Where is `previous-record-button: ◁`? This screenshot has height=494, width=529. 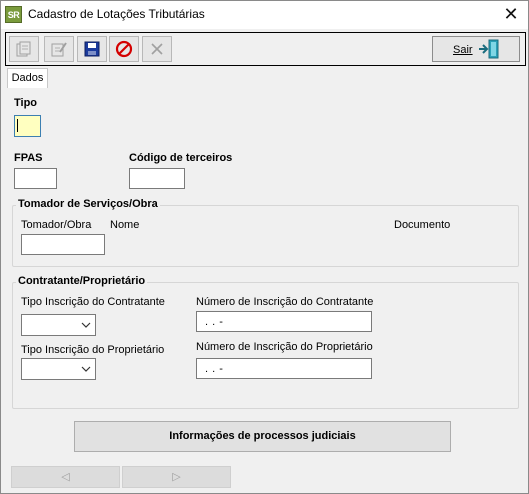
previous-record-button: ◁ is located at coordinates (65, 477).